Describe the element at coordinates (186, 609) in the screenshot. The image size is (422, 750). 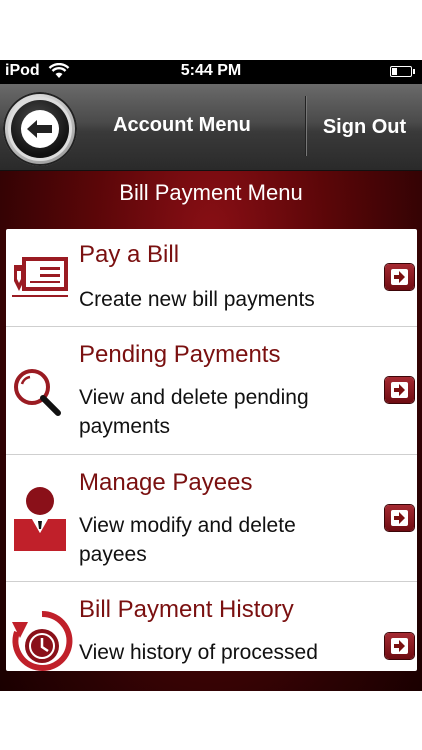
I see `menu-item-title: Bill Payment History` at that location.